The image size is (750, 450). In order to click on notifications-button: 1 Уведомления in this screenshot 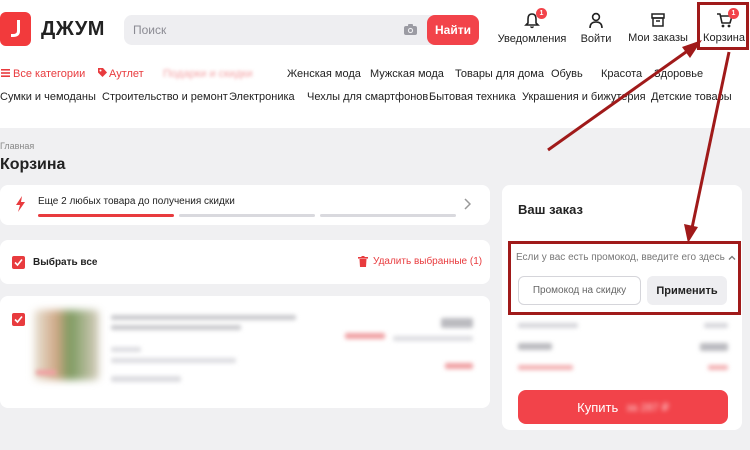, I will do `click(532, 28)`.